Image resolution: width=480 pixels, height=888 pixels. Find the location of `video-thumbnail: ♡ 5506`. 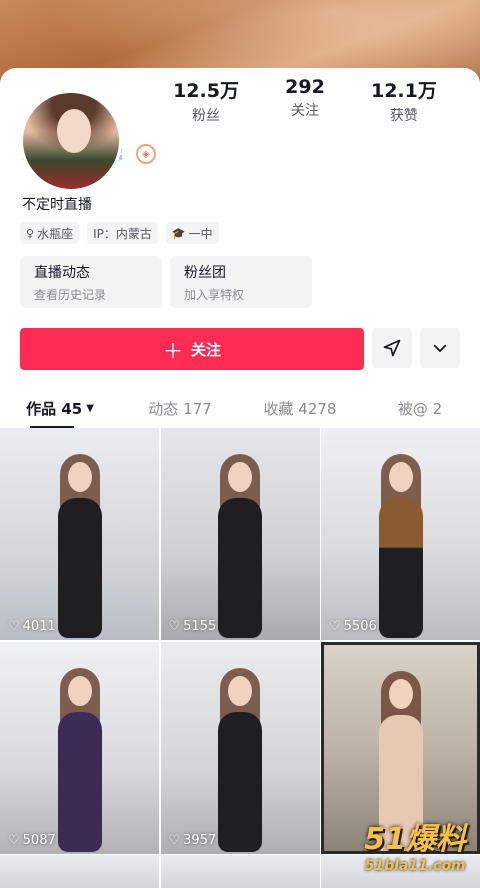

video-thumbnail: ♡ 5506 is located at coordinates (400, 534).